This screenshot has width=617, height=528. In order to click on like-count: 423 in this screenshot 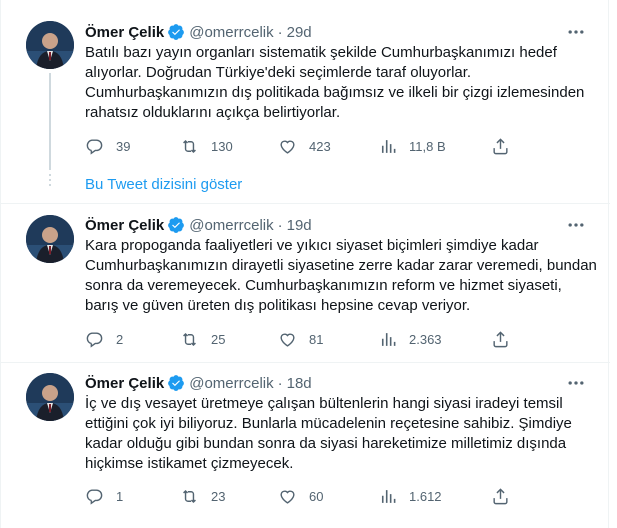, I will do `click(320, 146)`.